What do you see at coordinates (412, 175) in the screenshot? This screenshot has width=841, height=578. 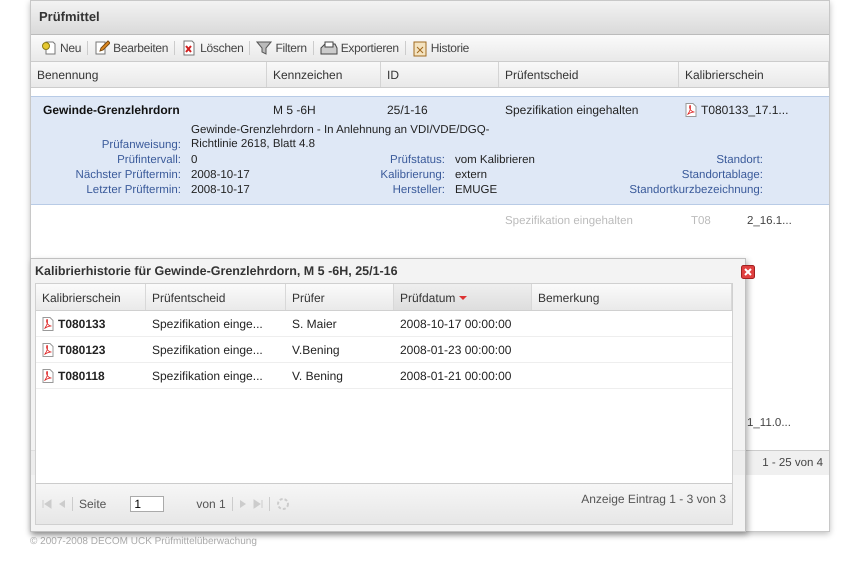 I see `field-label: Kalibrierung:` at bounding box center [412, 175].